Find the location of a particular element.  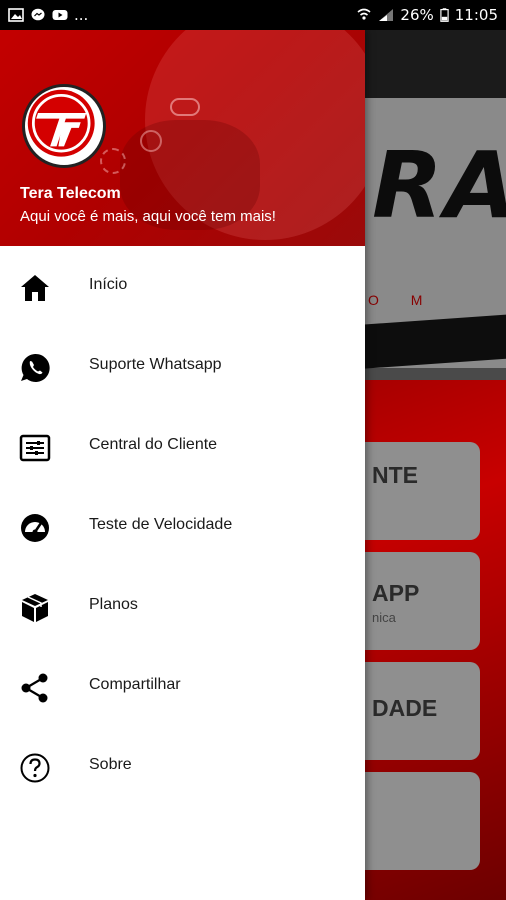

menu-item-label: Sobre is located at coordinates (110, 764).